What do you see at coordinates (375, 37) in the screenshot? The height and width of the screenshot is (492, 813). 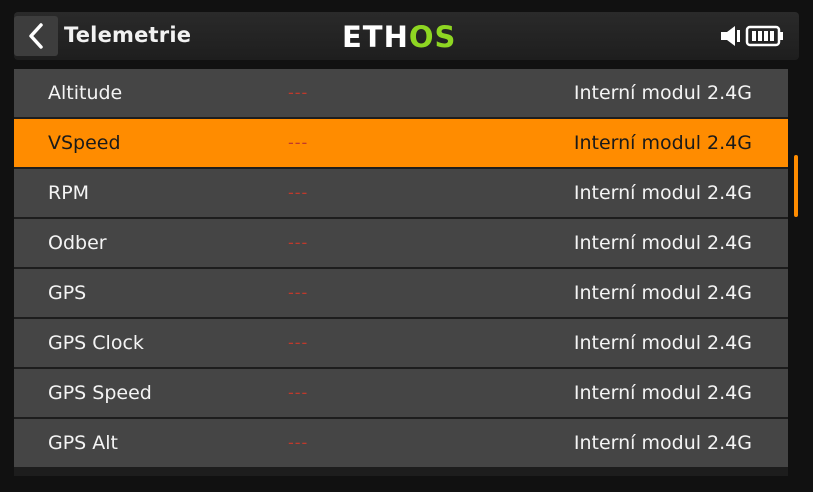 I see `logo-eth: ETH` at bounding box center [375, 37].